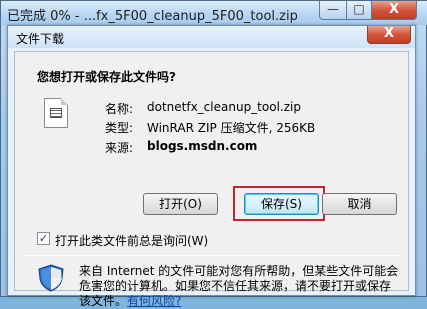 The height and width of the screenshot is (309, 427). What do you see at coordinates (231, 128) in the screenshot?
I see `file-type-value: WinRAR ZIP 压缩文件, 256KB` at bounding box center [231, 128].